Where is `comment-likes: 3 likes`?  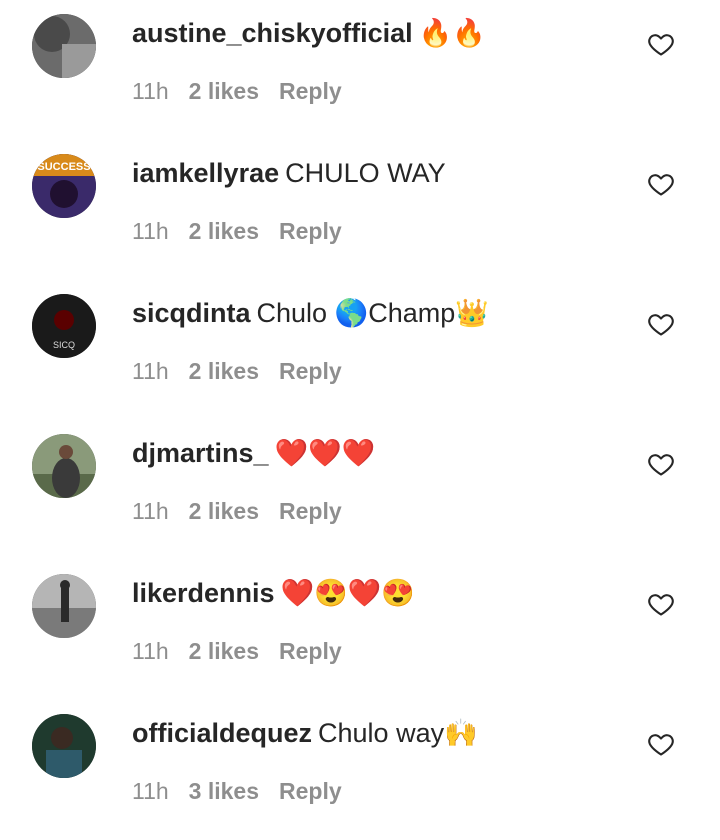
comment-likes: 3 likes is located at coordinates (224, 791).